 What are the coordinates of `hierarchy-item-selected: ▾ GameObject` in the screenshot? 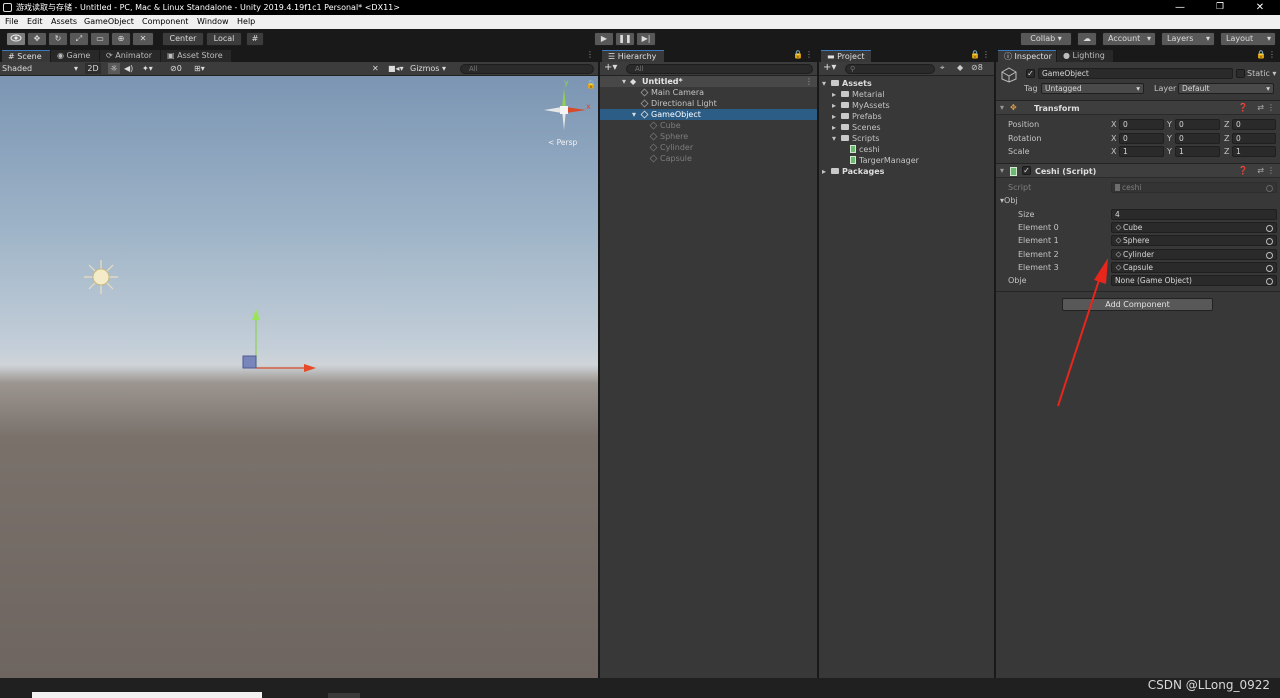 It's located at (708, 114).